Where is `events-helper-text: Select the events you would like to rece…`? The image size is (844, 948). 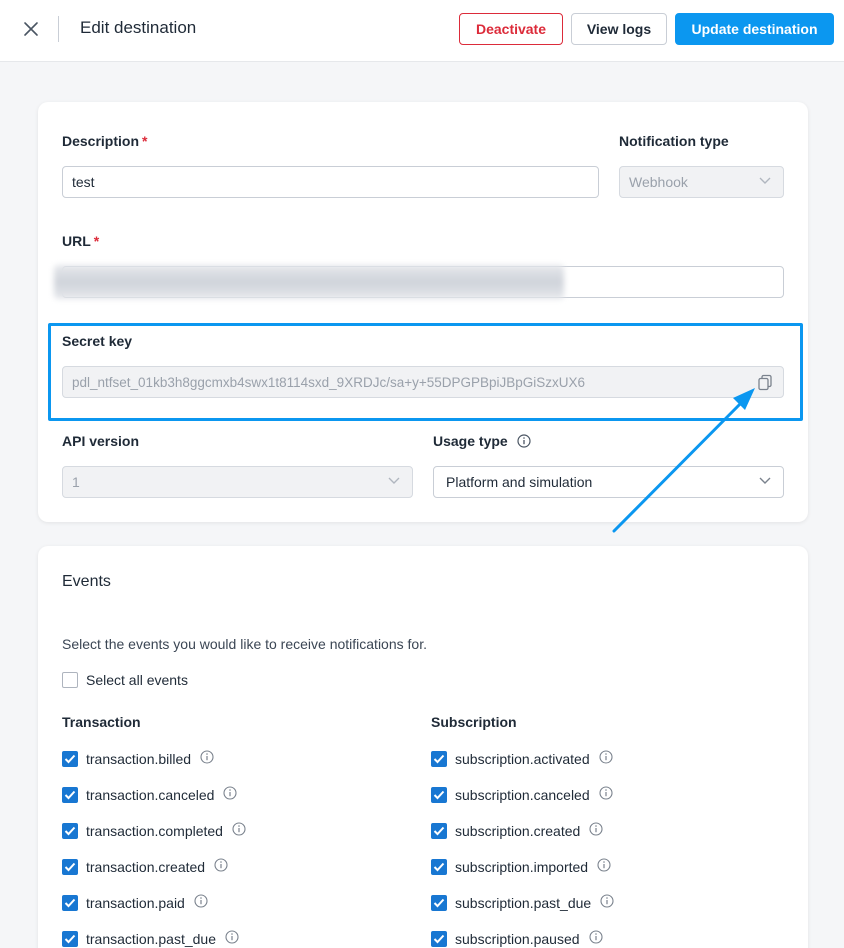
events-helper-text: Select the events you would like to rece… is located at coordinates (244, 644).